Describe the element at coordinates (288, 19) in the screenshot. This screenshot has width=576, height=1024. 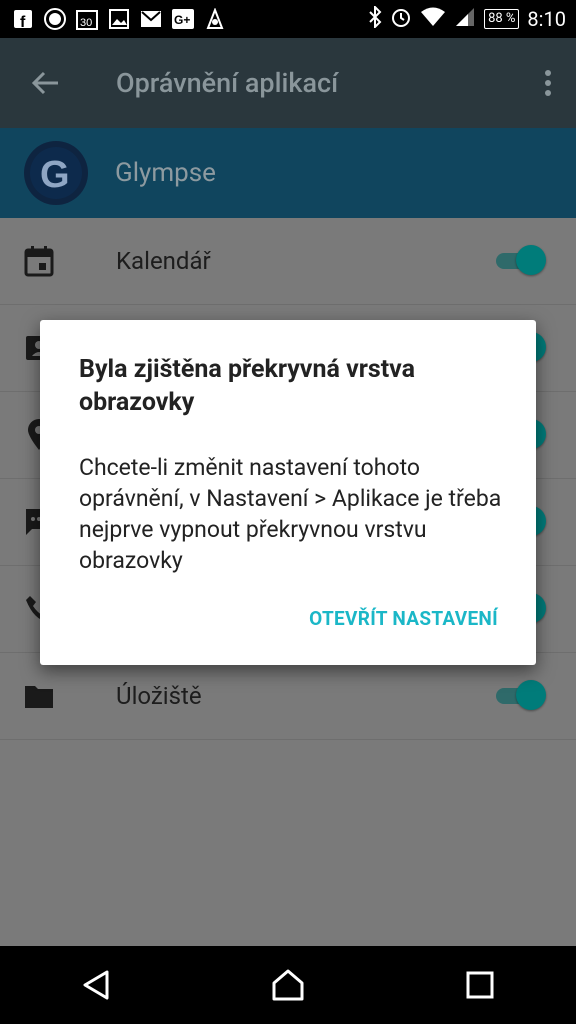
I see `status-bar: f 30 G+ 88 % 8:10` at that location.